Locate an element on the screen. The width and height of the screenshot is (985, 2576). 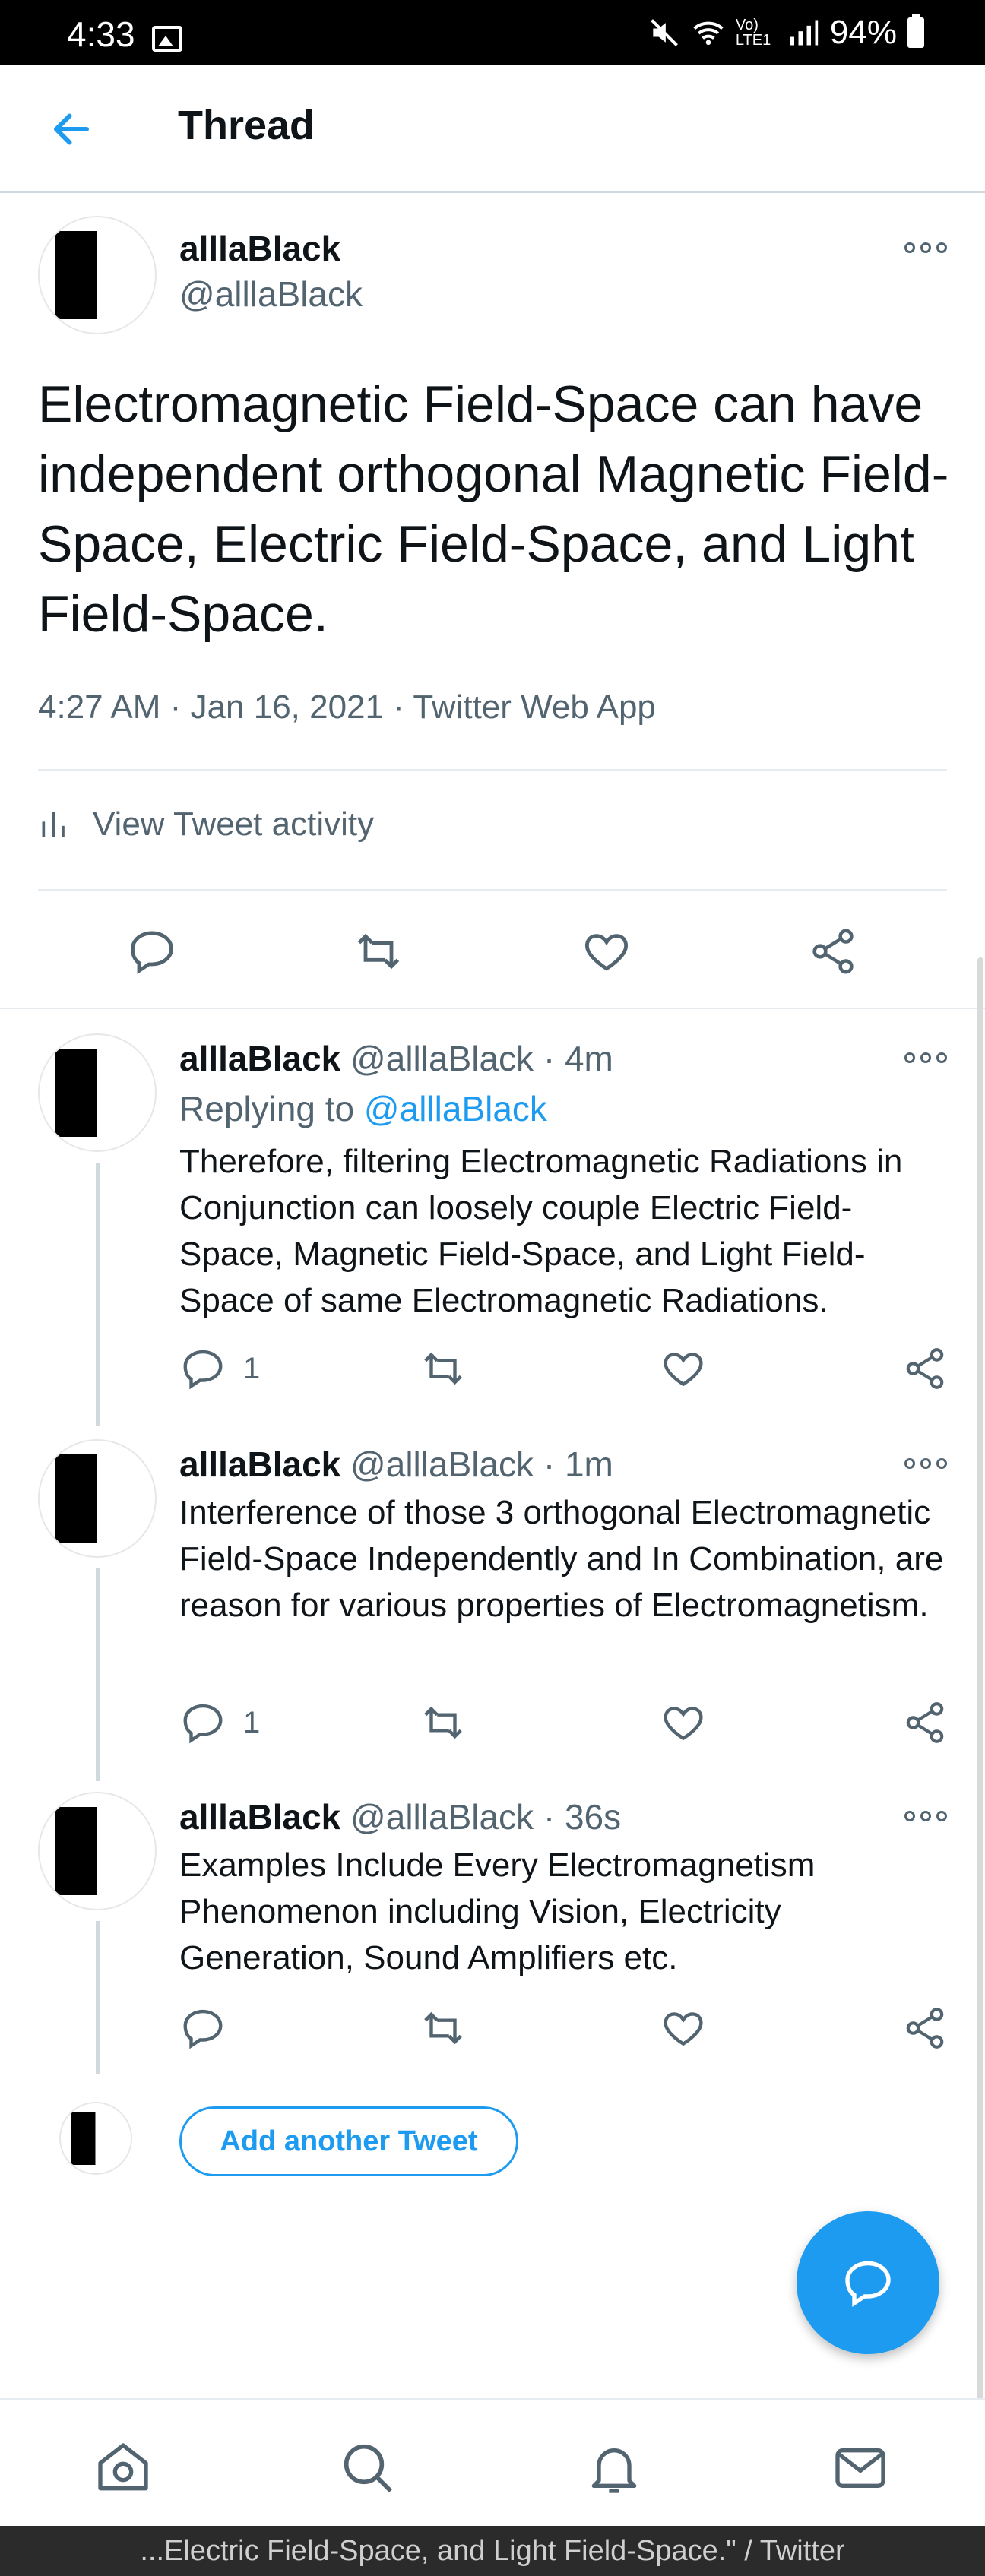
signal-icon is located at coordinates (804, 33).